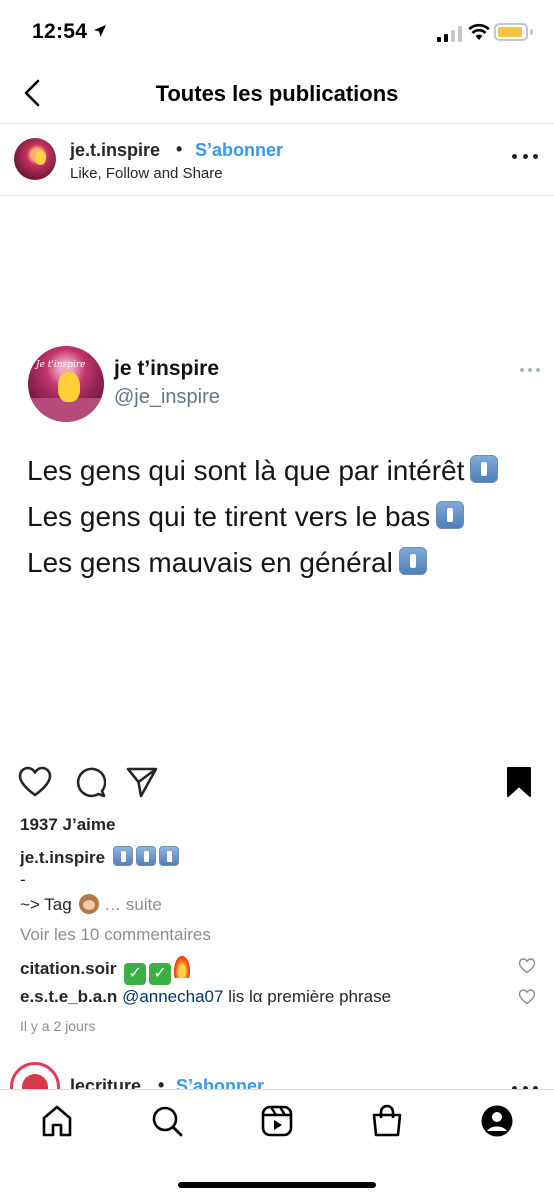  What do you see at coordinates (68, 968) in the screenshot?
I see `comment-username: citation.soir` at bounding box center [68, 968].